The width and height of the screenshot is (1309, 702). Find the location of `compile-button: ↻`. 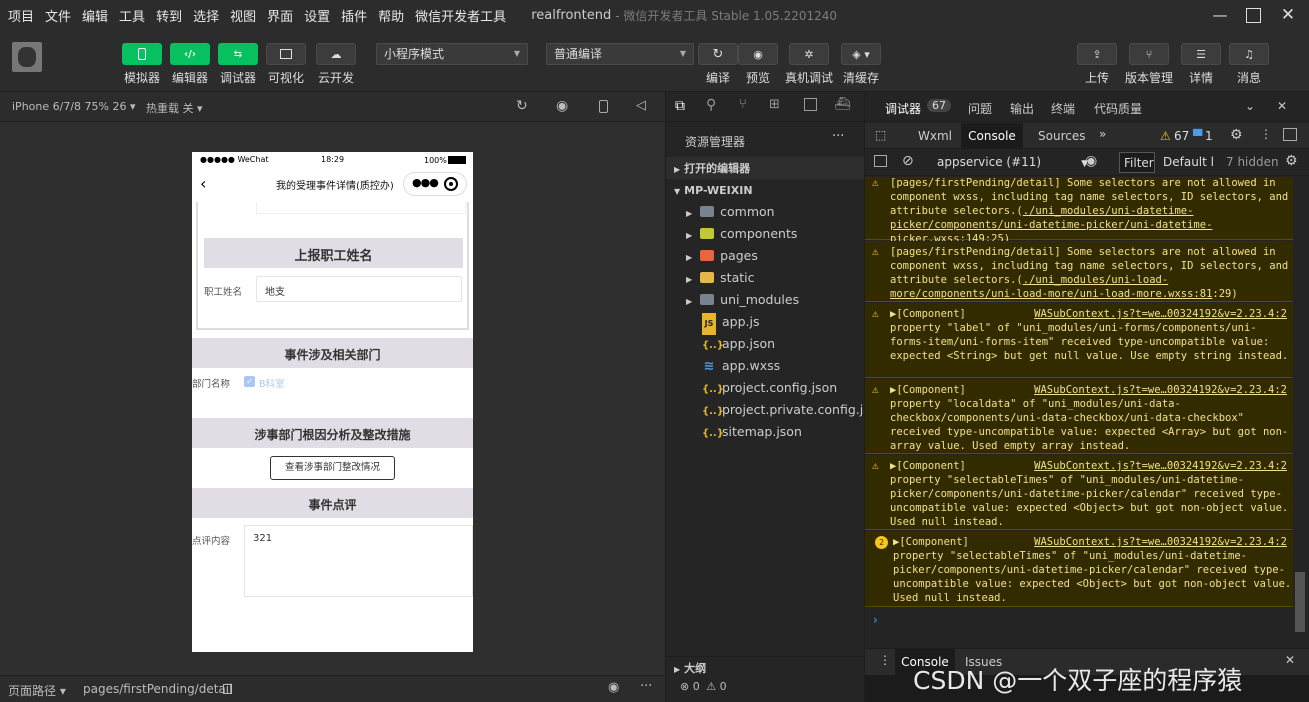

compile-button: ↻ is located at coordinates (718, 54).